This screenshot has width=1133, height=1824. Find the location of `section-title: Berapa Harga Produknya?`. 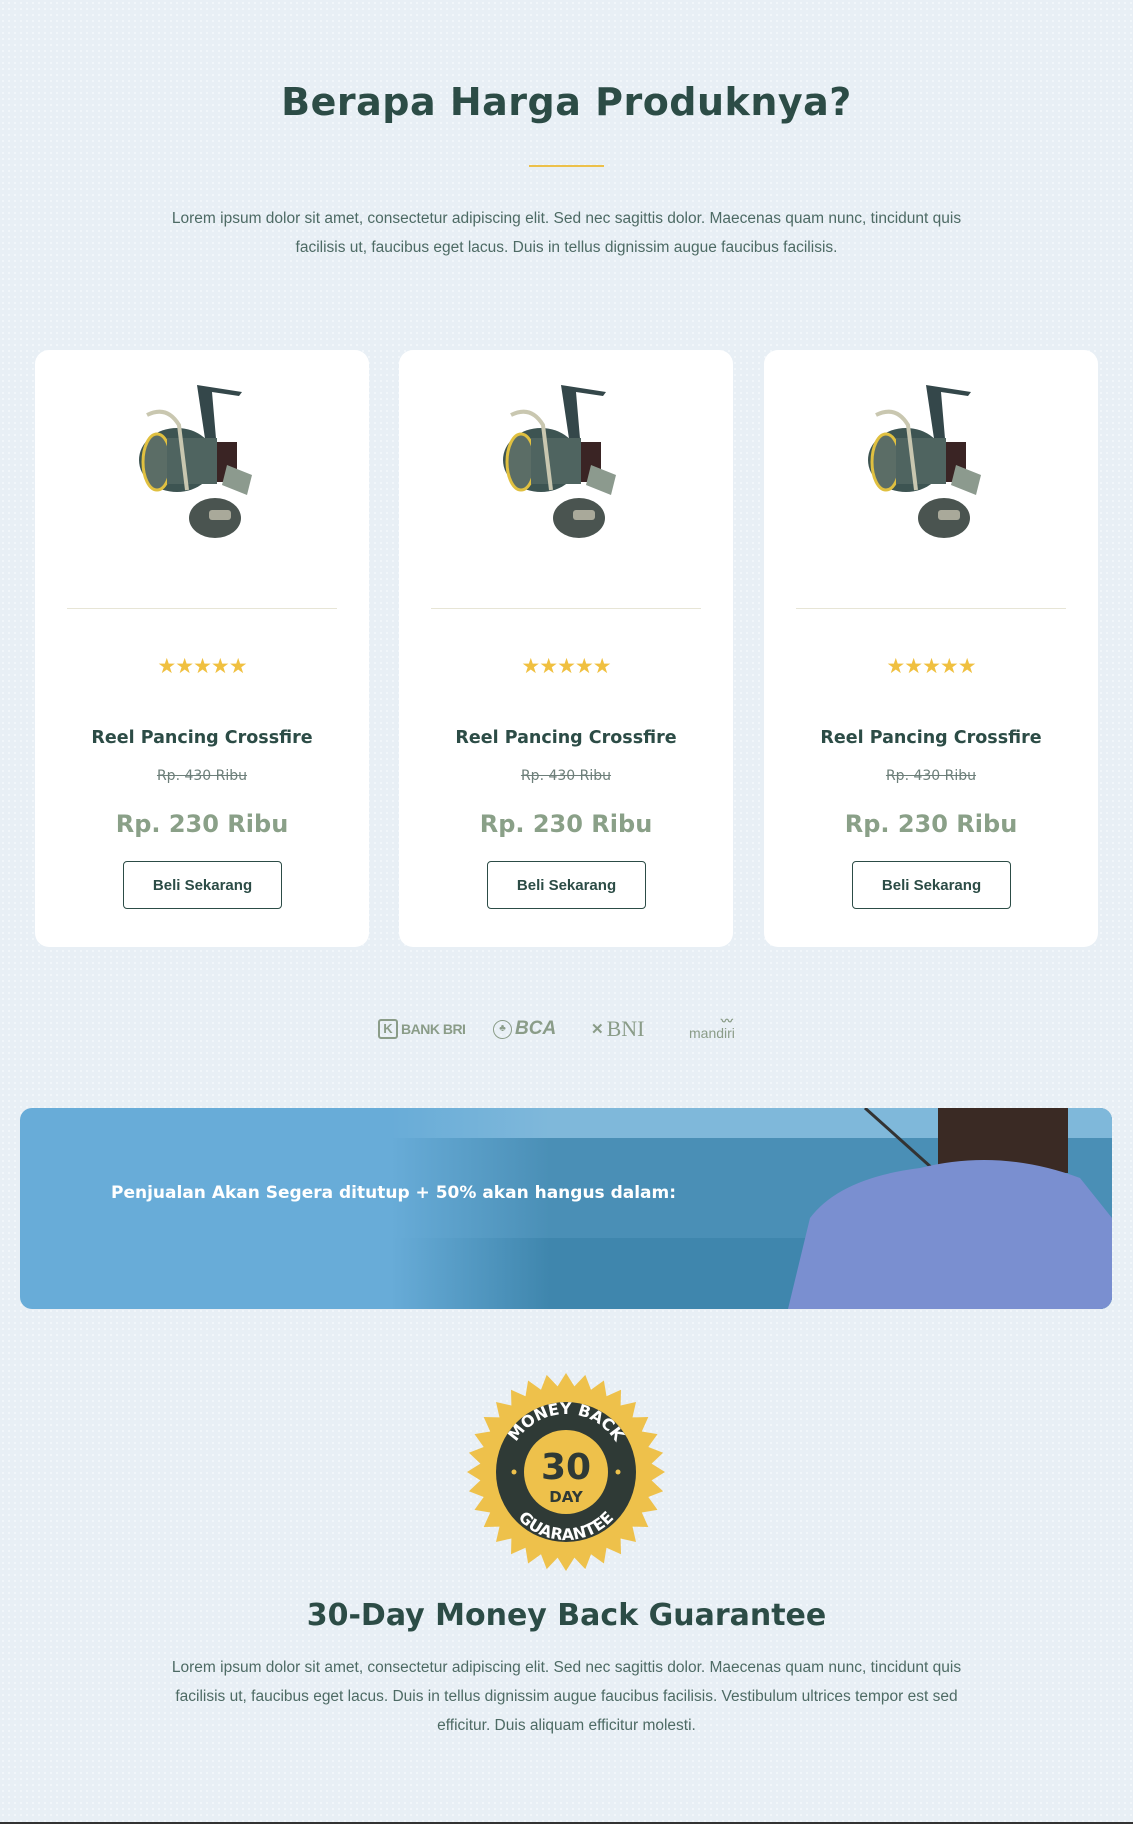

section-title: Berapa Harga Produknya? is located at coordinates (566, 102).